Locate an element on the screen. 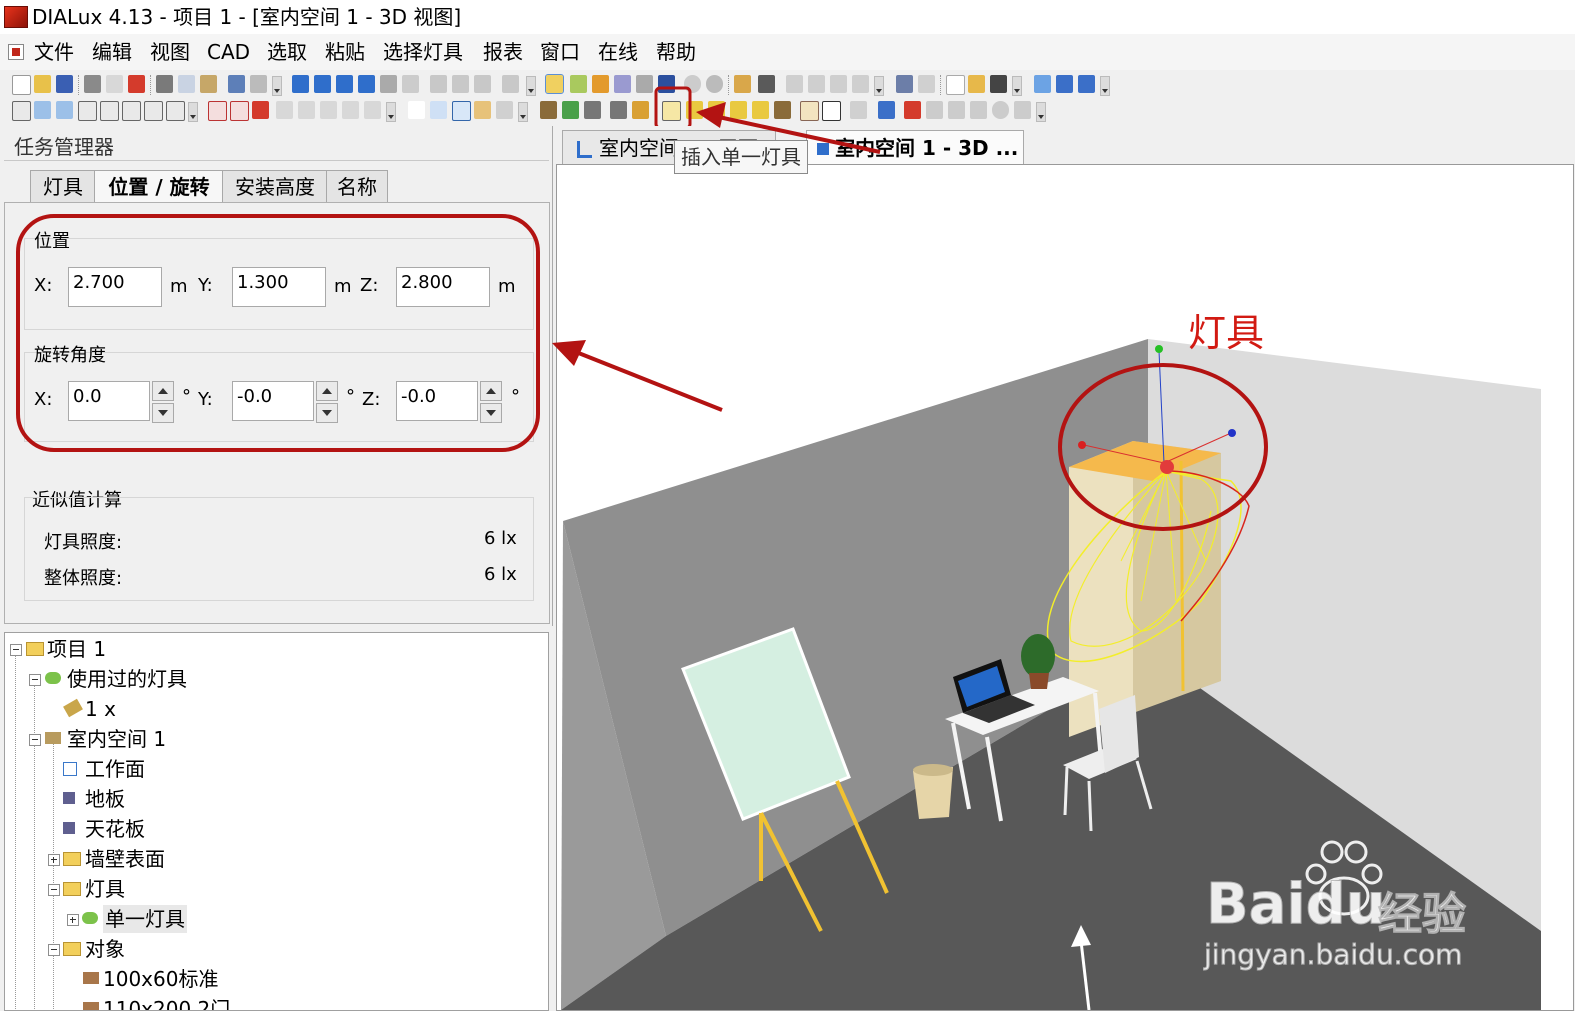 The width and height of the screenshot is (1575, 1011). menu-edit: 编辑 is located at coordinates (112, 52).